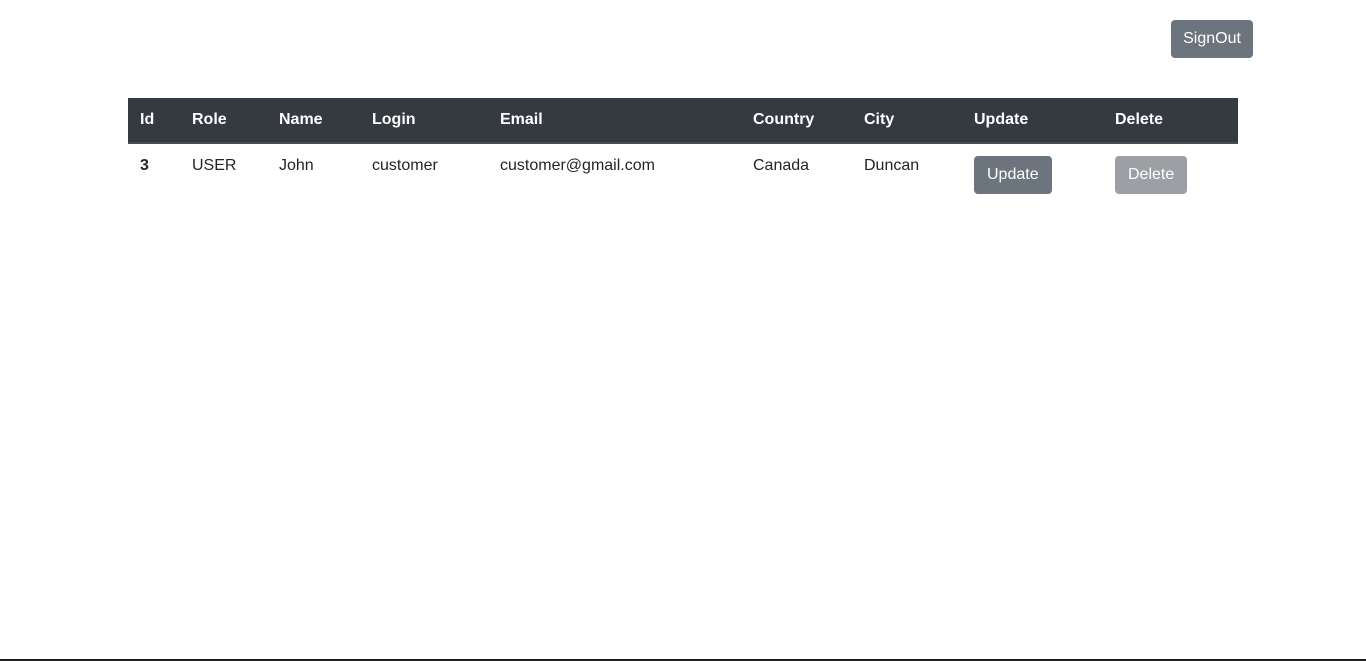 This screenshot has height=661, width=1366. What do you see at coordinates (1032, 121) in the screenshot?
I see `column-header-update: Update` at bounding box center [1032, 121].